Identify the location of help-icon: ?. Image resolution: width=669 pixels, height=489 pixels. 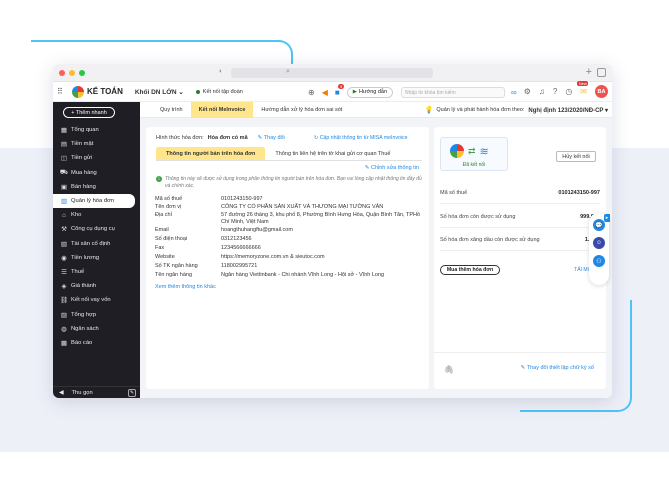
(555, 91).